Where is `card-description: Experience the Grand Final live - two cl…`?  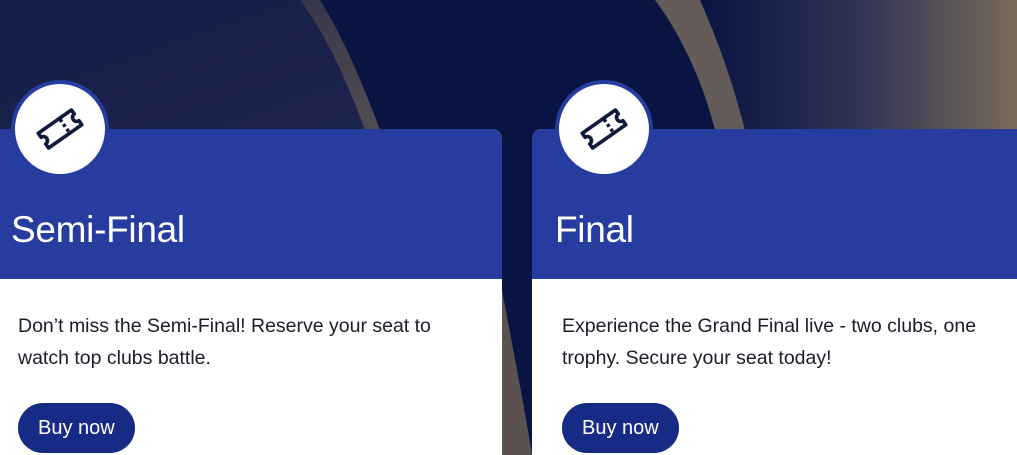 card-description: Experience the Grand Final live - two cl… is located at coordinates (769, 342).